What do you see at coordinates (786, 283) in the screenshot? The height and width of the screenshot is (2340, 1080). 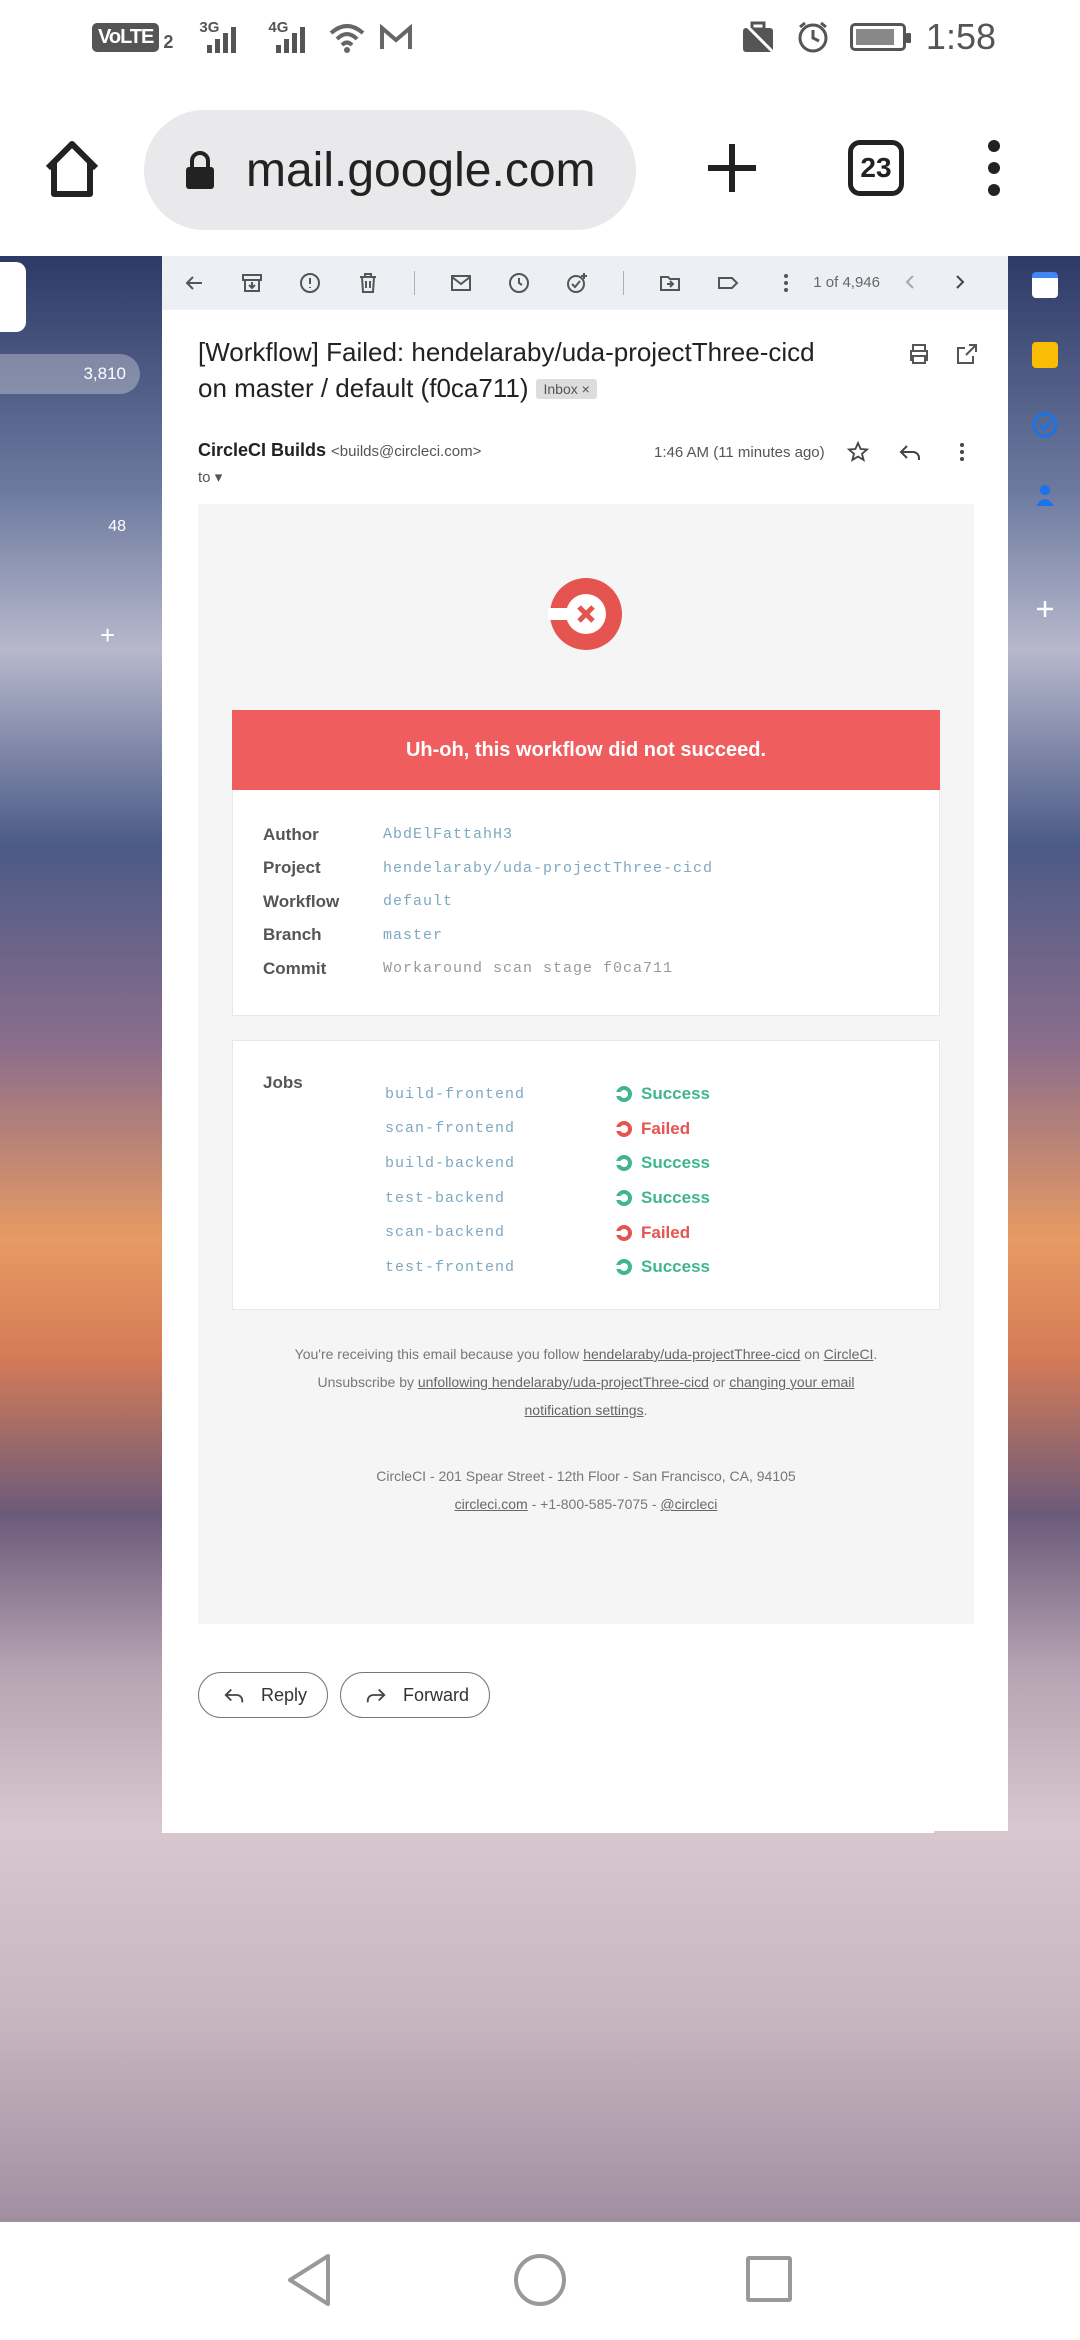 I see `more-vert-icon` at bounding box center [786, 283].